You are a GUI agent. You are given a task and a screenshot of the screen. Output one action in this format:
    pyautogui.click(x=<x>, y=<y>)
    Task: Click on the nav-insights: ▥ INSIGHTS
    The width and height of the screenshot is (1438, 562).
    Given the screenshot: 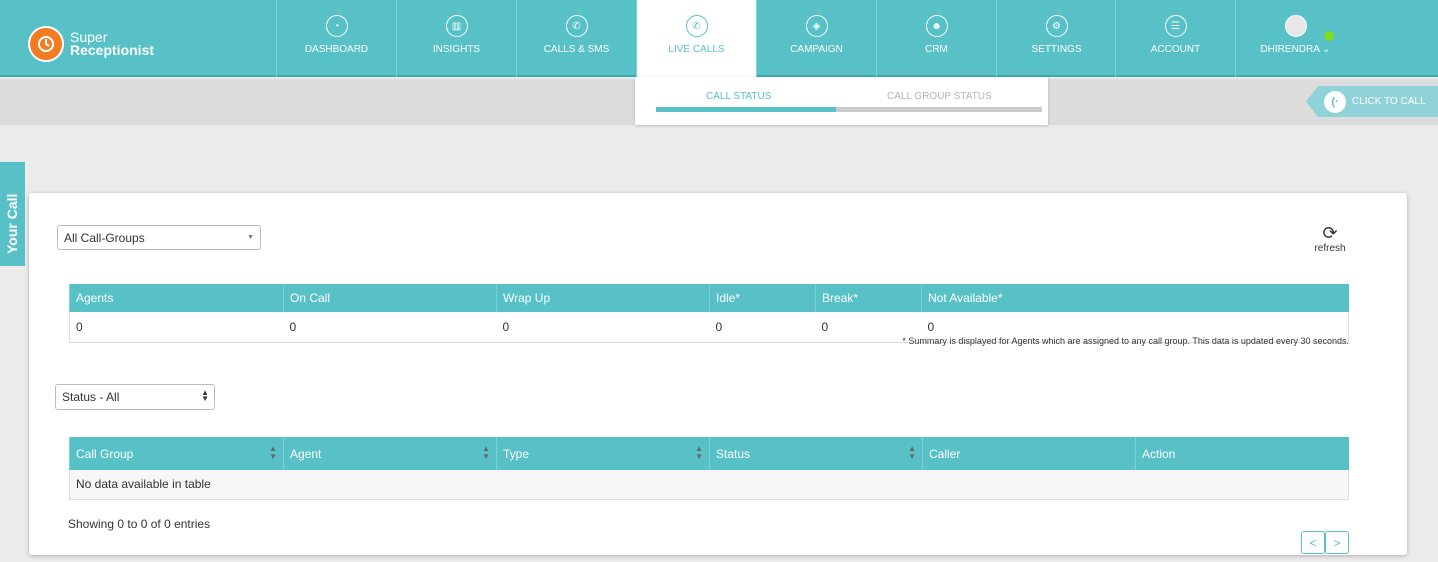 What is the action you would take?
    pyautogui.click(x=456, y=38)
    